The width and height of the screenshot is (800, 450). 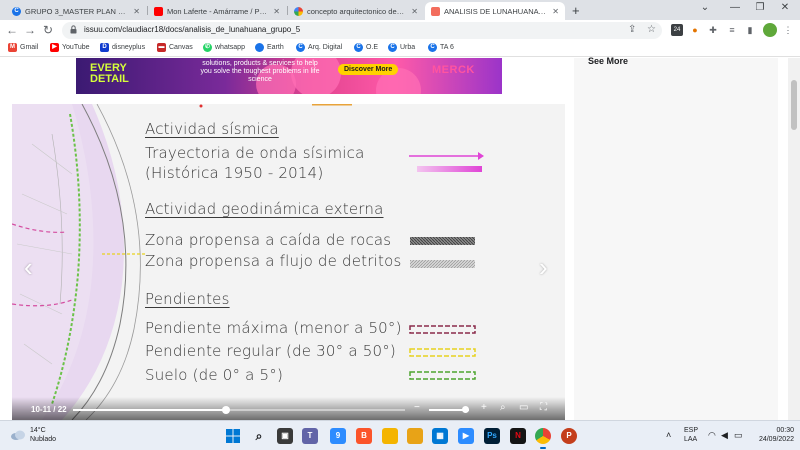 What do you see at coordinates (273, 261) in the screenshot?
I see `legend-text: Zona propensa a flujo de detritos` at bounding box center [273, 261].